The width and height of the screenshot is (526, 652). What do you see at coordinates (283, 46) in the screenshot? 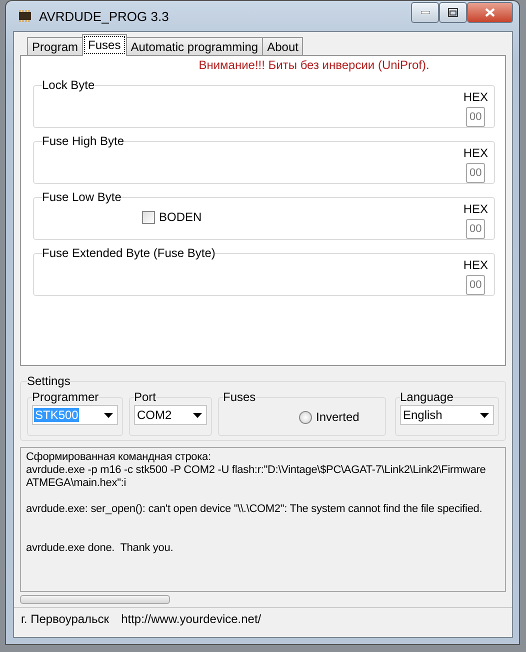
I see `tab: About` at bounding box center [283, 46].